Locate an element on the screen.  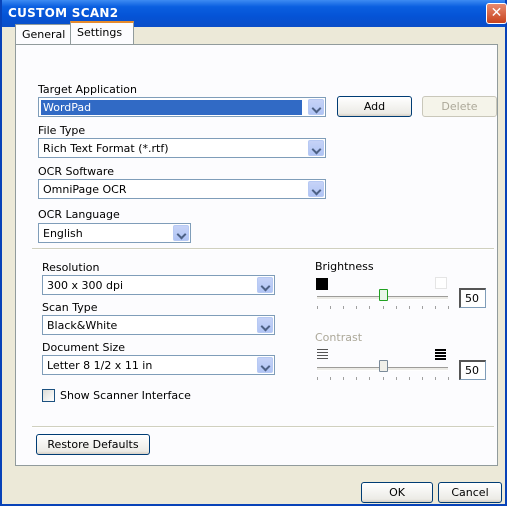
brightness-value-box: 50 is located at coordinates (472, 298).